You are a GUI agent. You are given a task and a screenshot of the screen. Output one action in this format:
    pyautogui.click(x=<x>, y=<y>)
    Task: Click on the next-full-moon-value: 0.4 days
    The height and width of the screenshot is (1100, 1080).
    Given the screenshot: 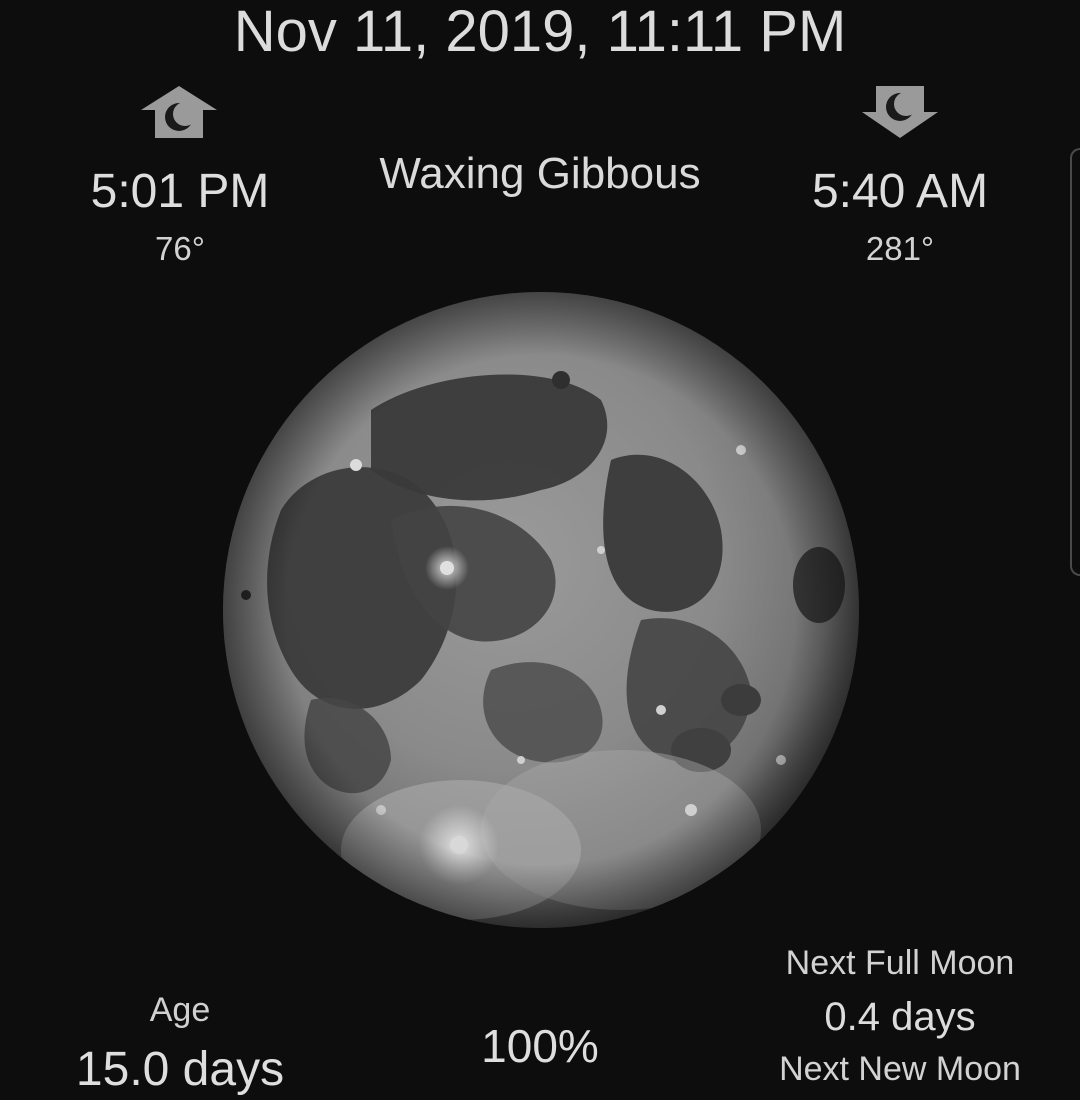 What is the action you would take?
    pyautogui.click(x=900, y=1017)
    